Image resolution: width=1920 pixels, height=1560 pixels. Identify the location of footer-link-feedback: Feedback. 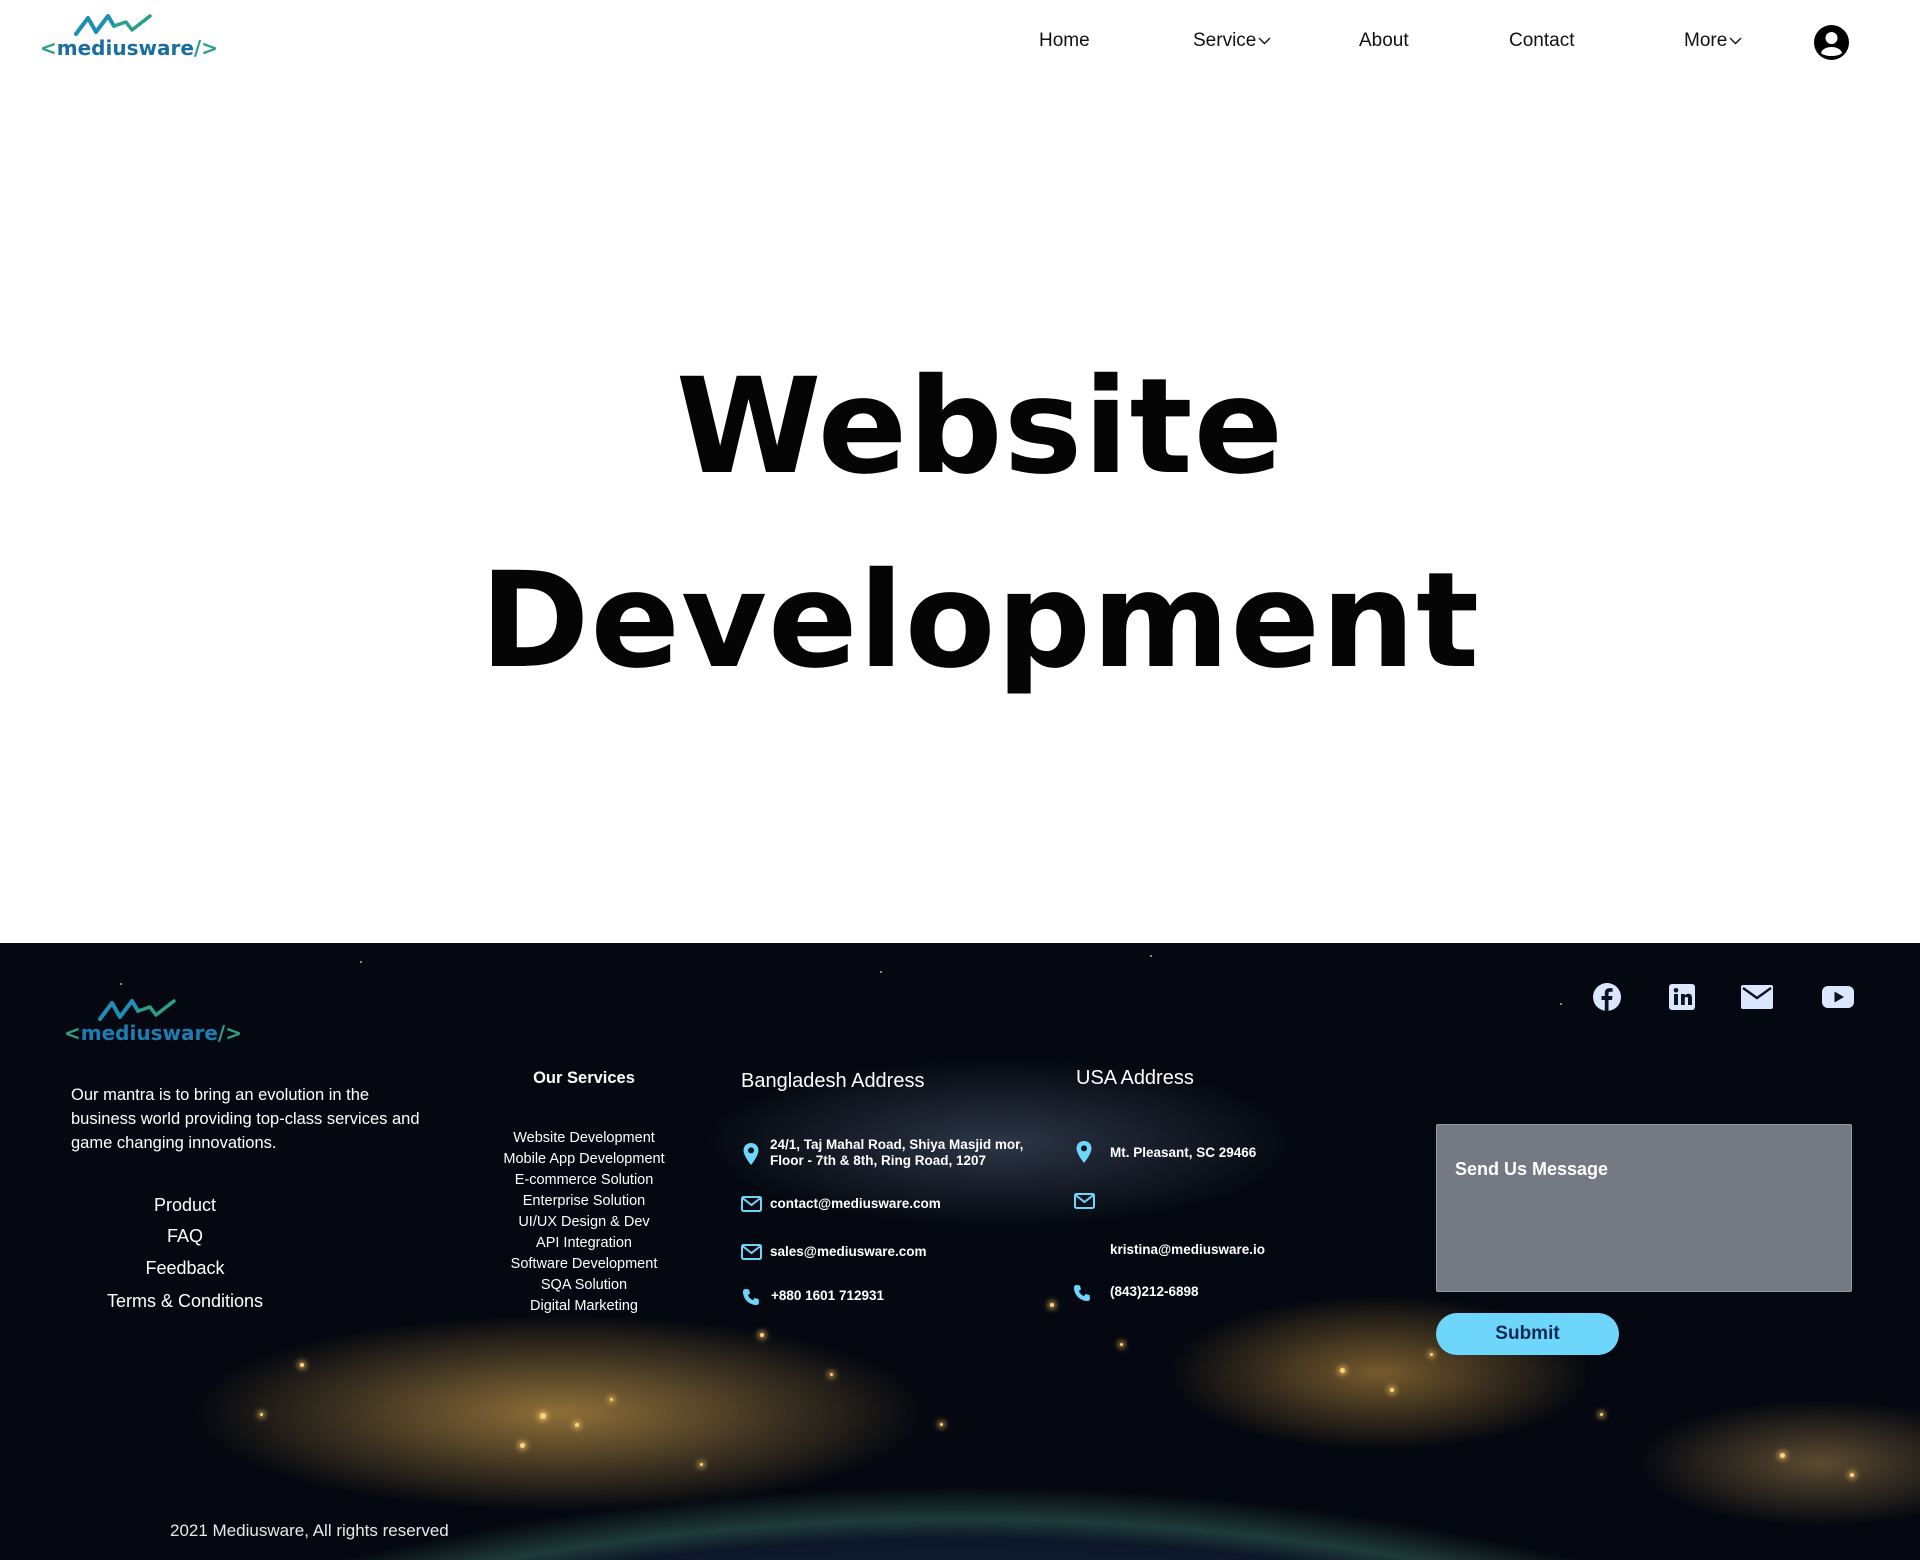
(185, 1268).